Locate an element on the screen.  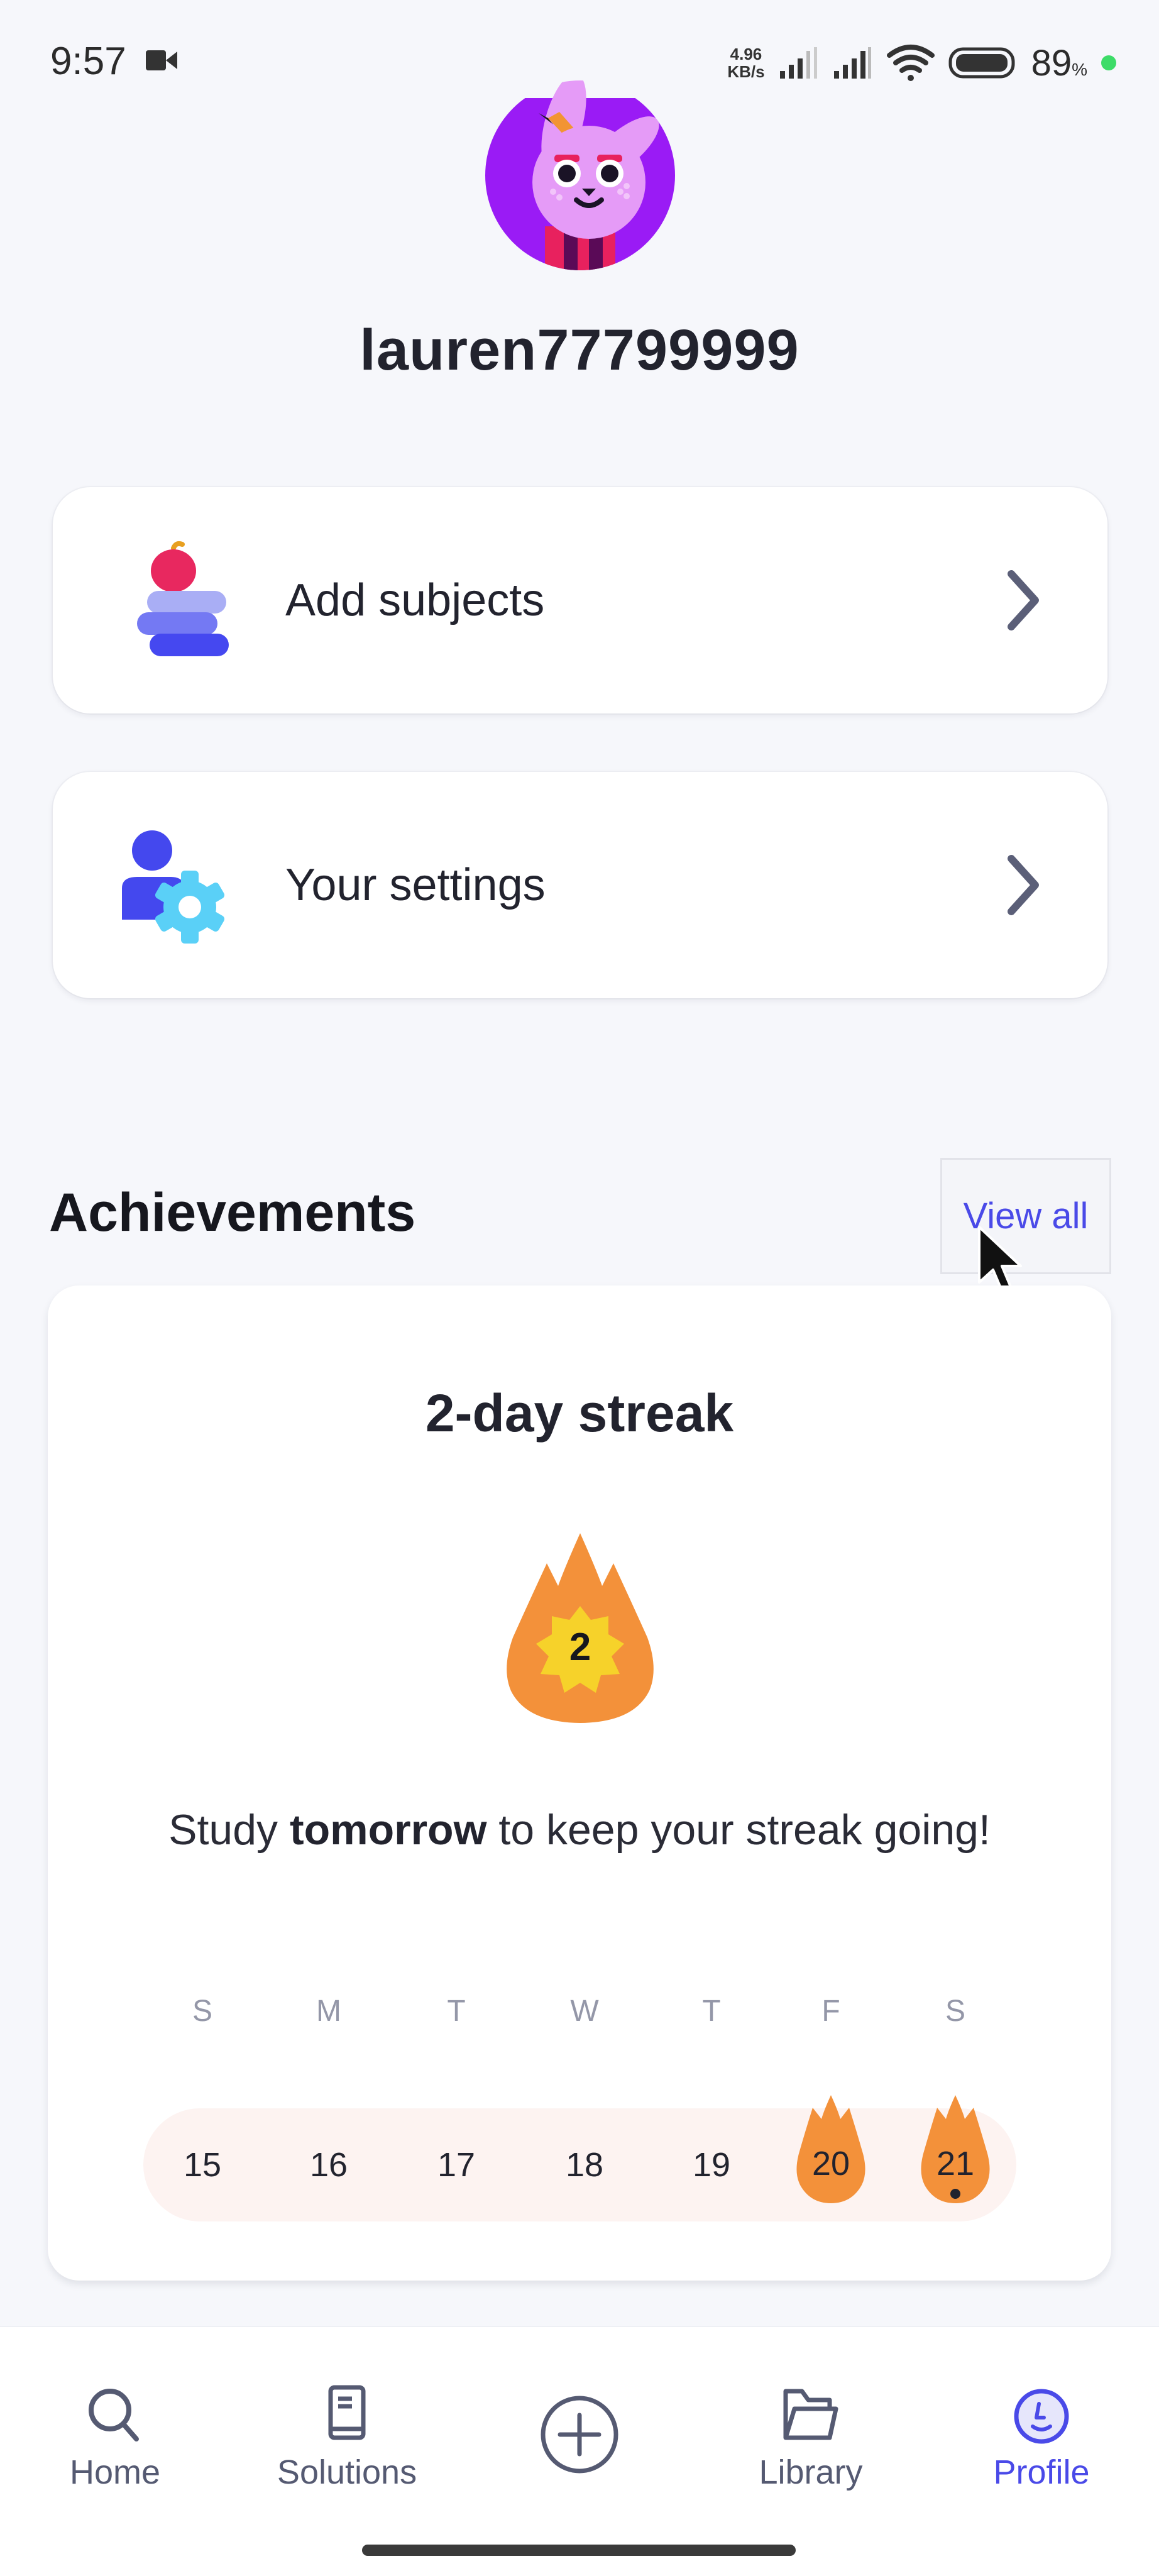
nav-library: Library is located at coordinates (811, 2422).